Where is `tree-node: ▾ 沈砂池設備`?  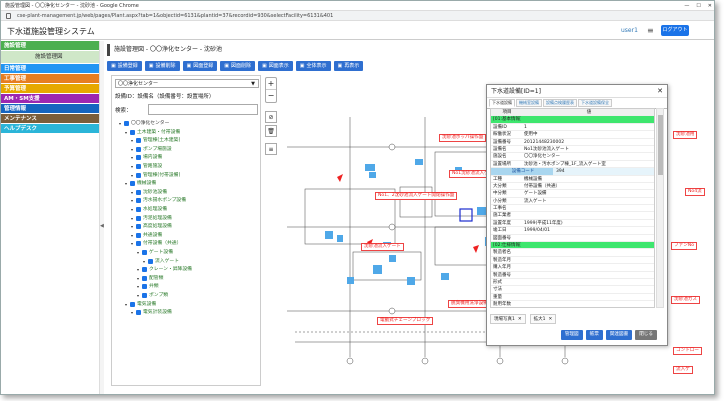
tree-node: ▾ 沈砂池設備 is located at coordinates (149, 192).